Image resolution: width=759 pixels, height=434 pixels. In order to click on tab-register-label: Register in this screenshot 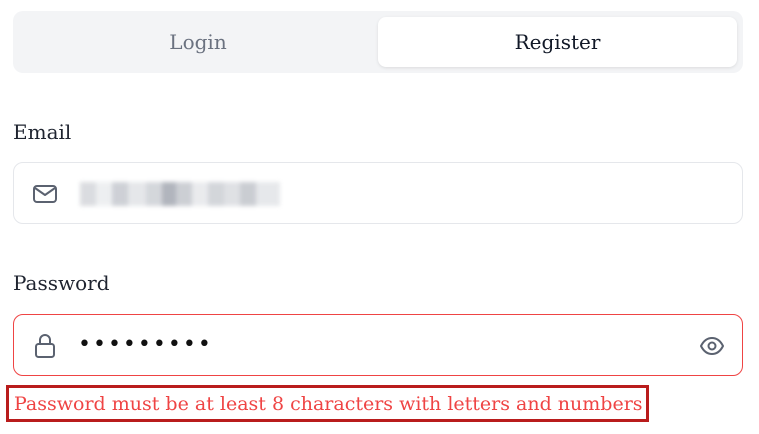, I will do `click(557, 42)`.